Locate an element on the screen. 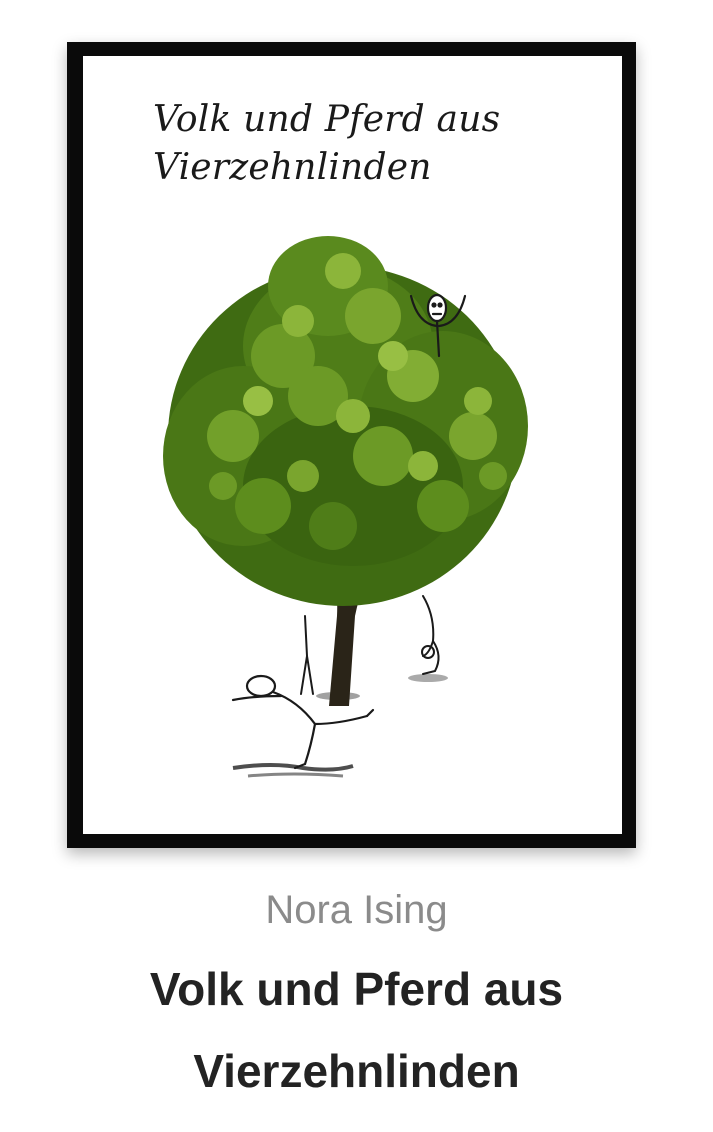 This screenshot has width=713, height=1132. stick-figure-running is located at coordinates (303, 722).